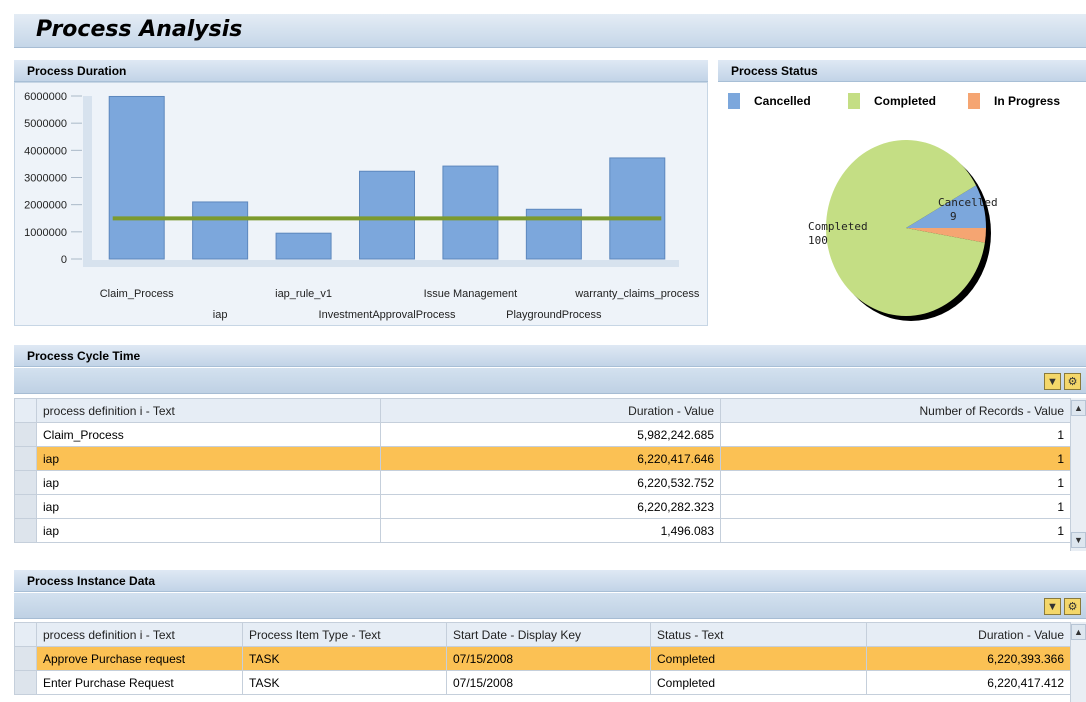  Describe the element at coordinates (84, 356) in the screenshot. I see `cycle-panel-title: Process Cycle Time` at that location.